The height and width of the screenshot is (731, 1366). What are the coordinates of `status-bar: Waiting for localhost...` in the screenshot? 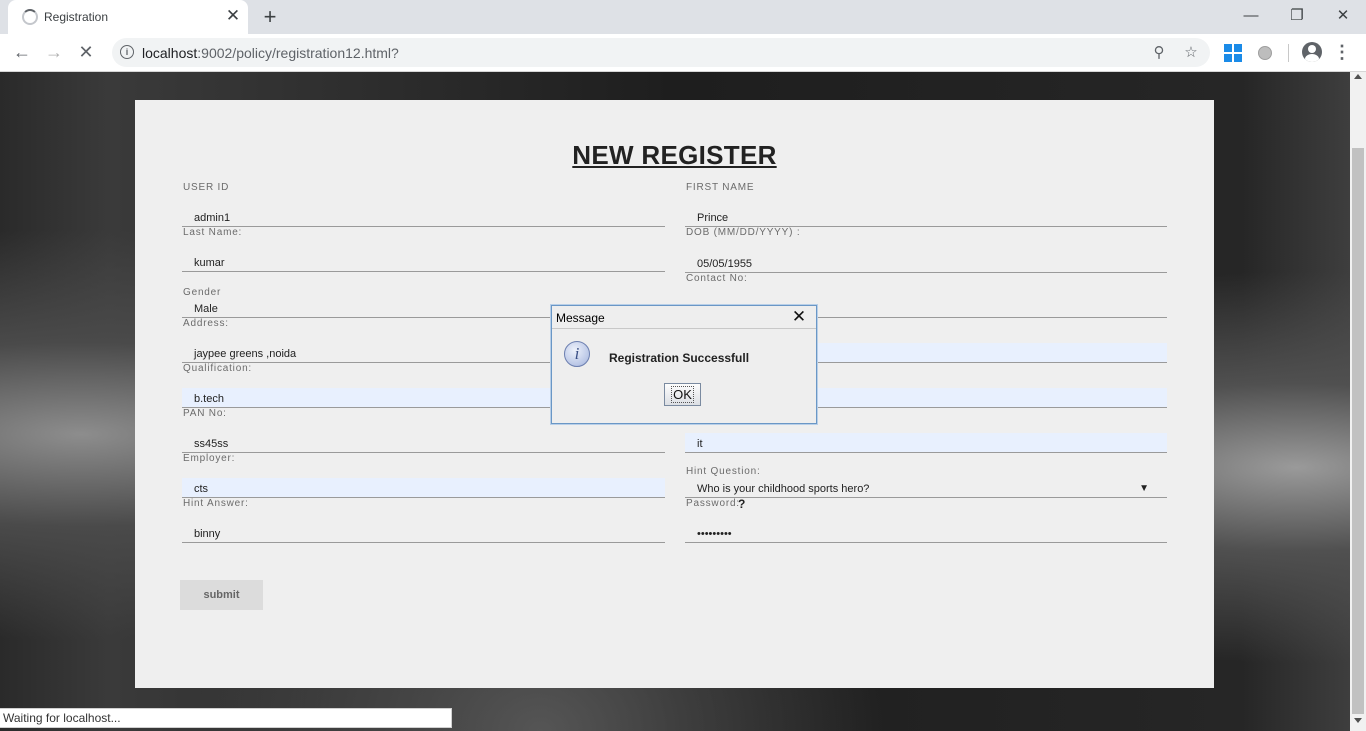 It's located at (226, 718).